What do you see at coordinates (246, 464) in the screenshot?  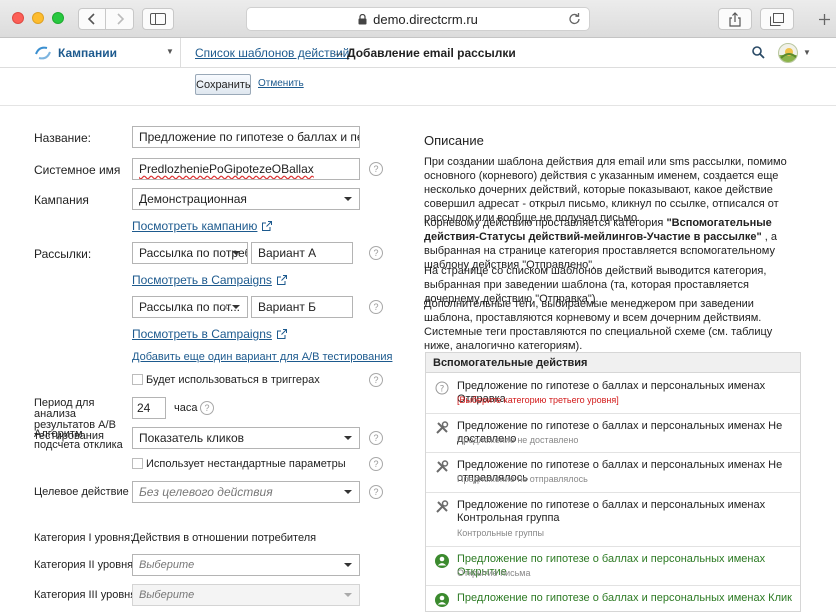 I see `nonstandard-params-label: Использует нестандартные параметры` at bounding box center [246, 464].